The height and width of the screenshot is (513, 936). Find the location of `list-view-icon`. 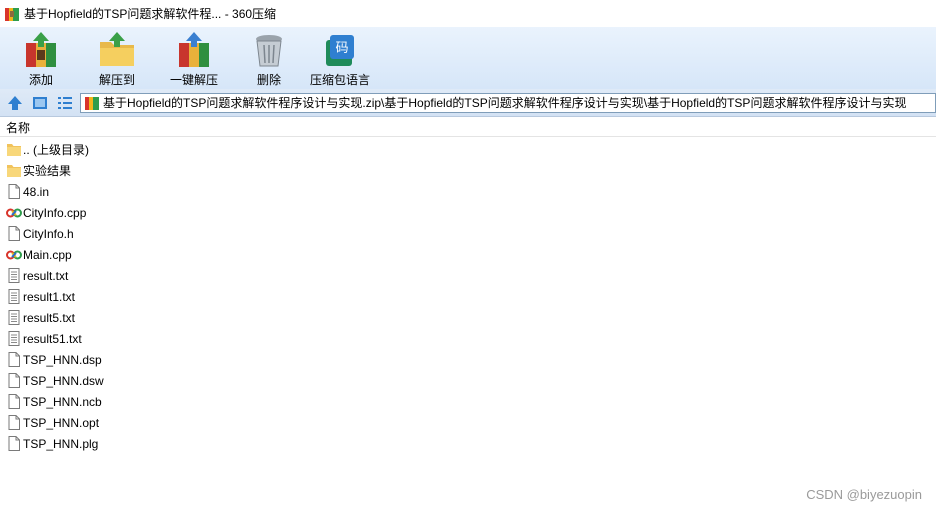

list-view-icon is located at coordinates (65, 103).